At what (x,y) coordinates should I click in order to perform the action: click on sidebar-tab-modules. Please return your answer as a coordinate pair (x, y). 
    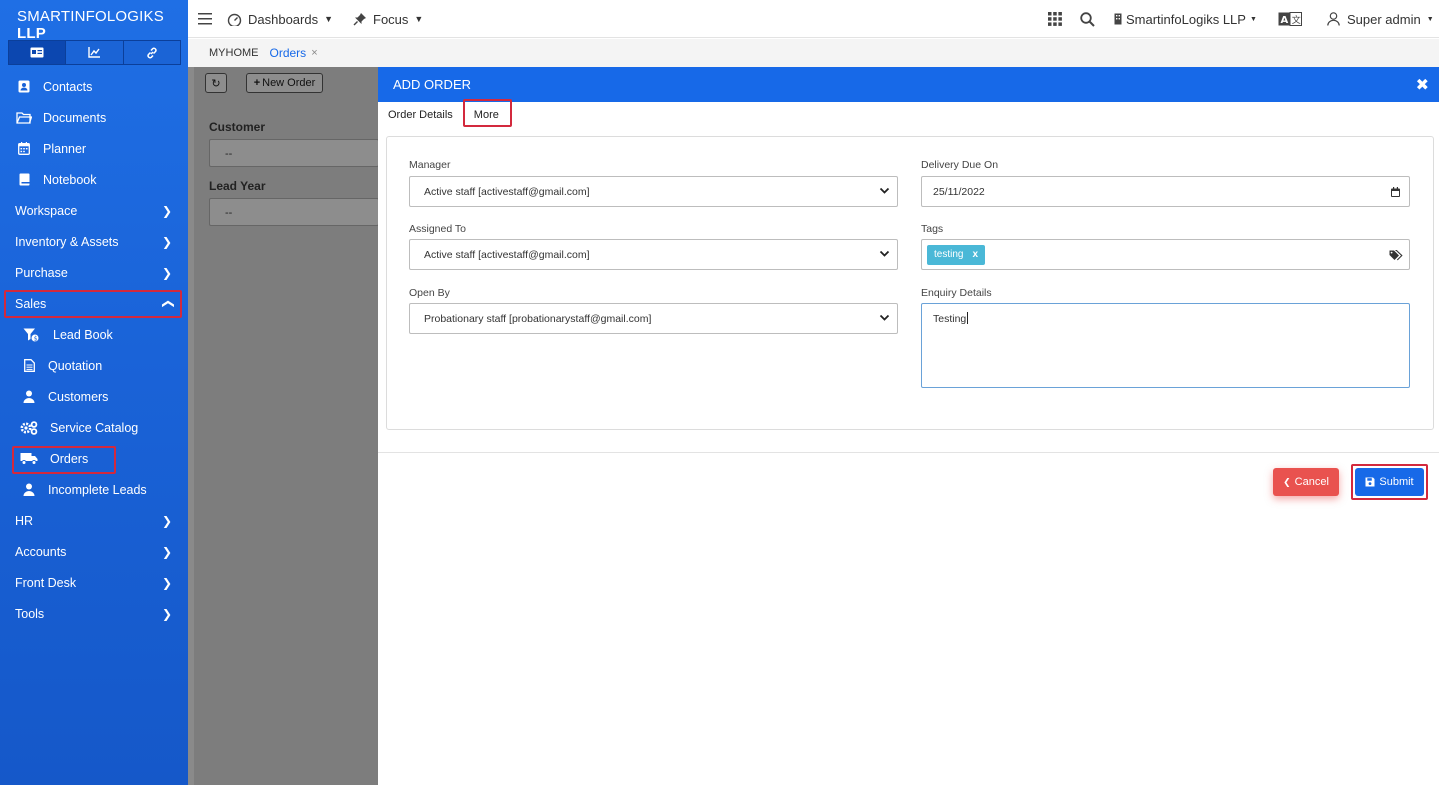
    Looking at the image, I should click on (38, 52).